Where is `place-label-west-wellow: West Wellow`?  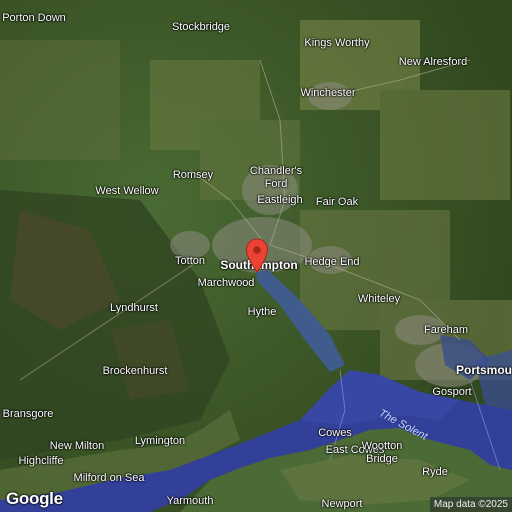 place-label-west-wellow: West Wellow is located at coordinates (127, 191).